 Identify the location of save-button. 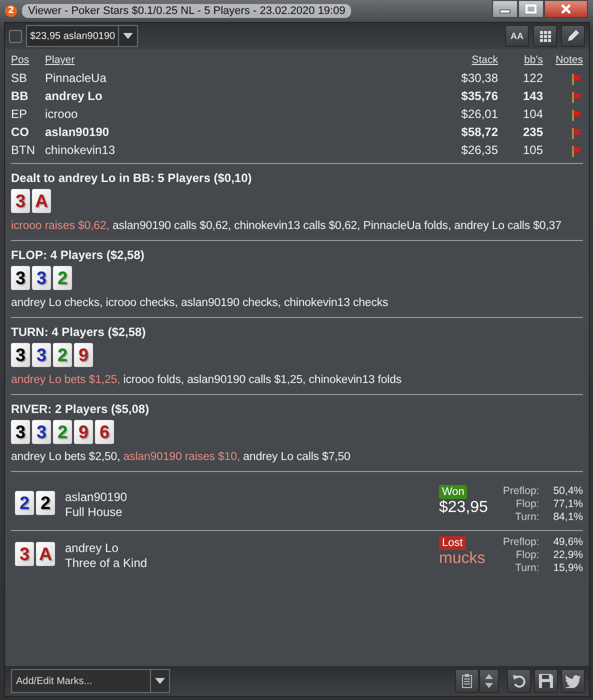
(546, 681).